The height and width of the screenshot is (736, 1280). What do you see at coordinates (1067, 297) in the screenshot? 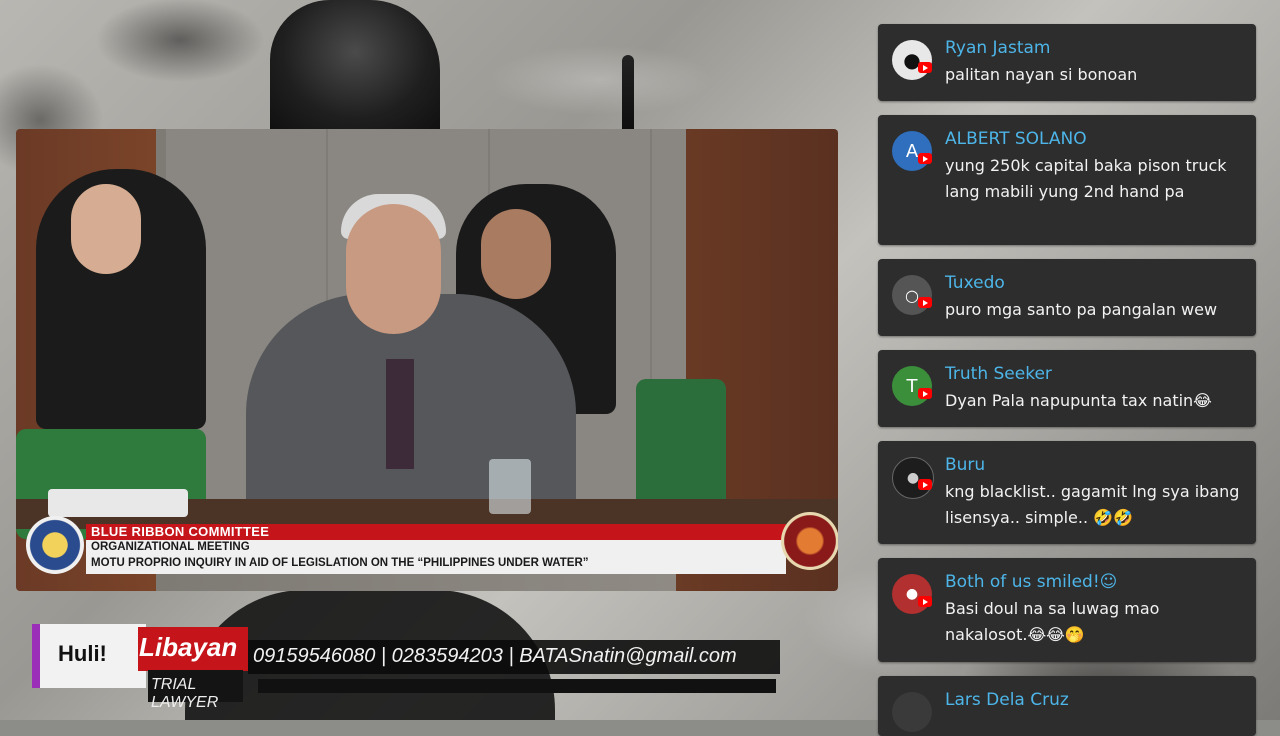
I see `chat-message: ○ Tuxedo puro mga santo pa pangalan wew` at bounding box center [1067, 297].